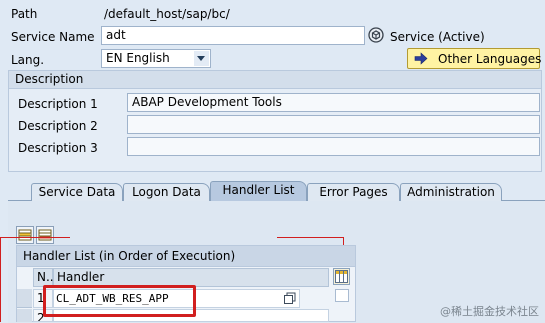 Image resolution: width=545 pixels, height=323 pixels. What do you see at coordinates (58, 104) in the screenshot?
I see `description-1-label: Description 1` at bounding box center [58, 104].